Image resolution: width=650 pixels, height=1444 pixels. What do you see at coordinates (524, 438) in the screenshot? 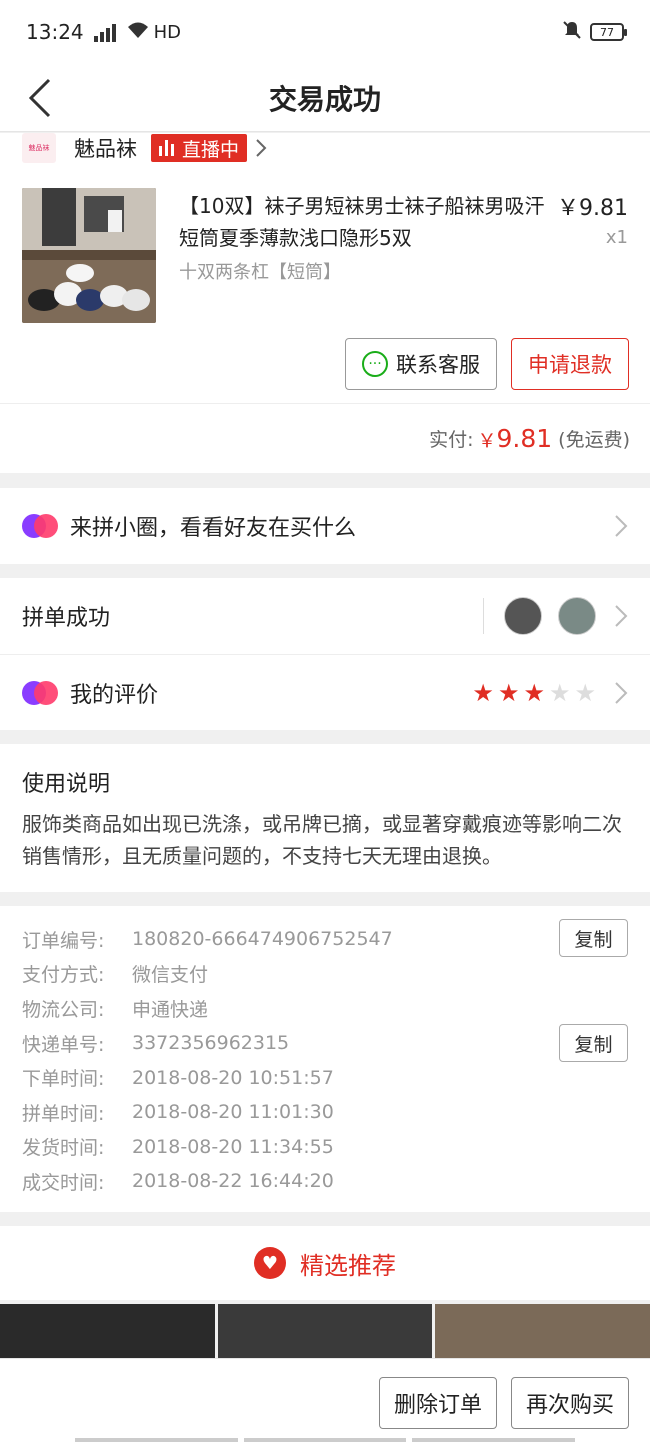
I see `payment-value: 9.81` at bounding box center [524, 438].